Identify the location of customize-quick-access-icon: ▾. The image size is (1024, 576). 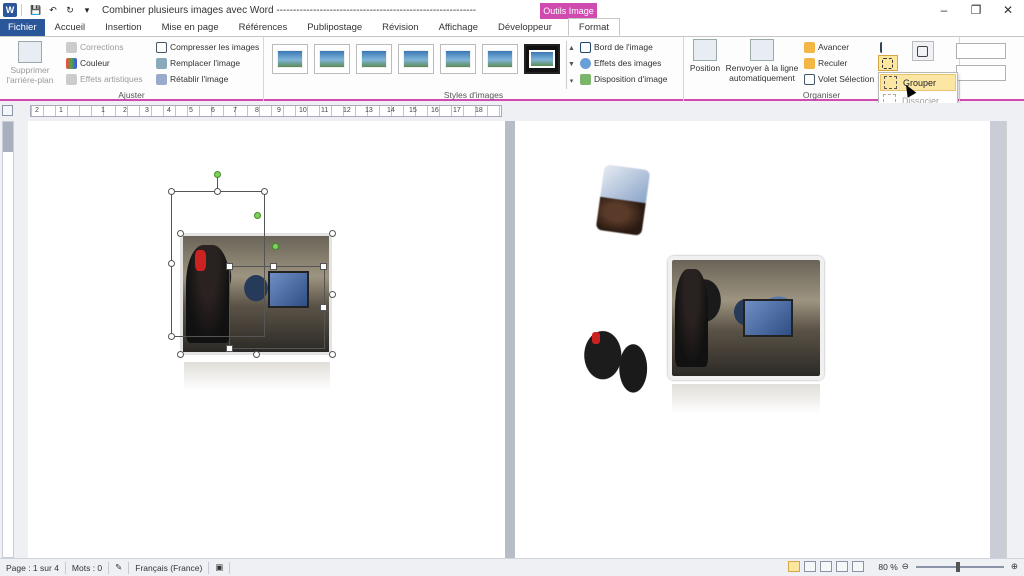
(87, 10).